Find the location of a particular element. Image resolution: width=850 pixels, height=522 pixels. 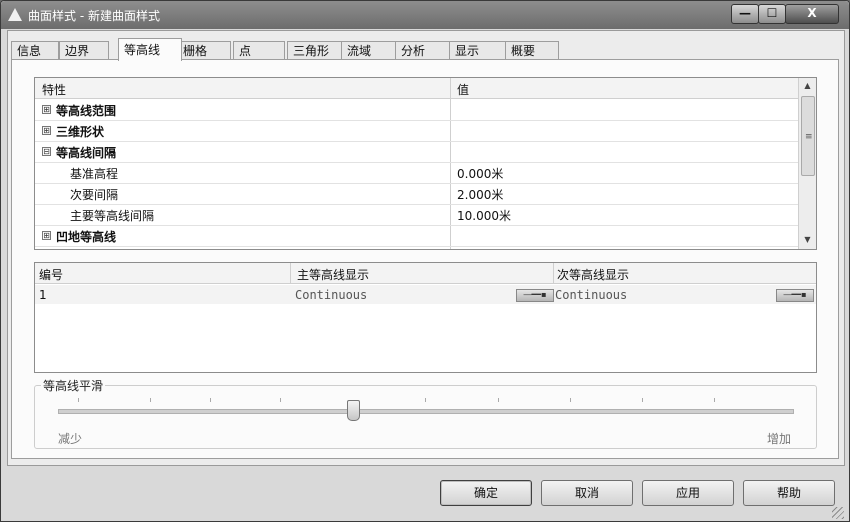

tab-points: 点 is located at coordinates (259, 50).